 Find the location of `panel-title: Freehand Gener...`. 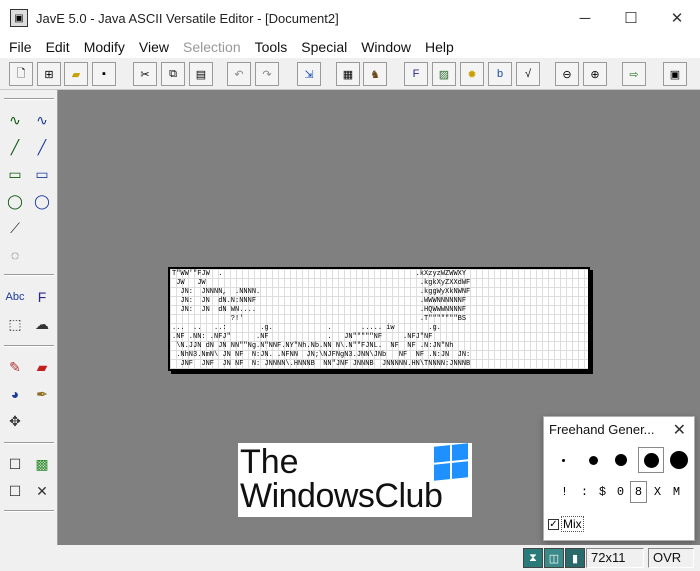

panel-title: Freehand Gener... is located at coordinates (602, 429).